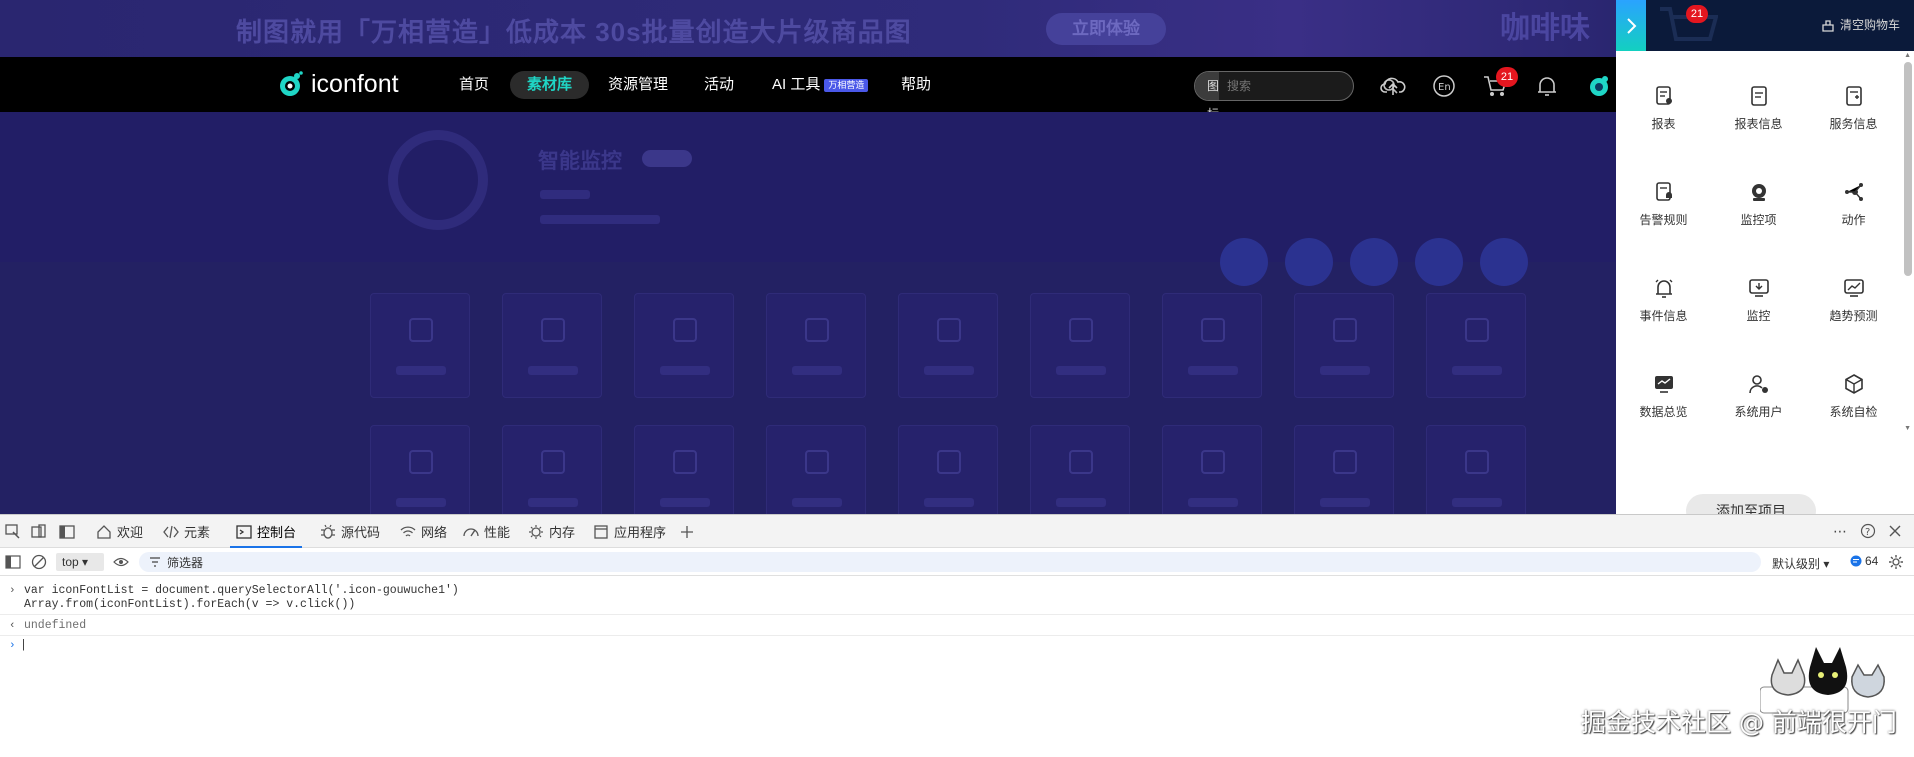 This screenshot has width=1914, height=757. I want to click on cart-item: 动作, so click(1853, 195).